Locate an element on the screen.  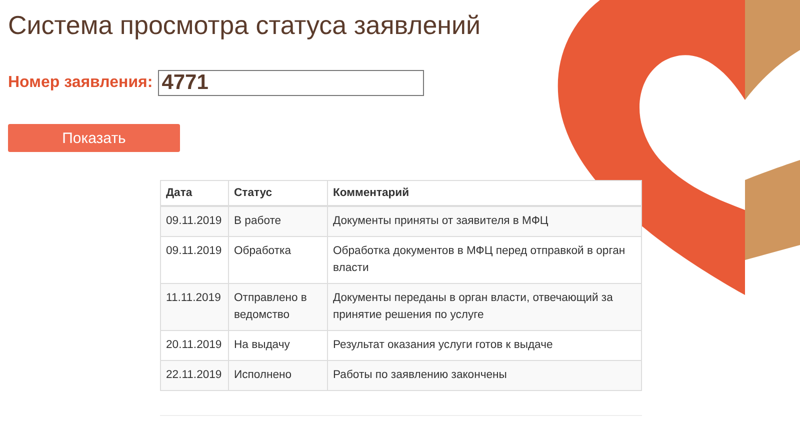
field-label: Номер заявления: is located at coordinates (80, 83).